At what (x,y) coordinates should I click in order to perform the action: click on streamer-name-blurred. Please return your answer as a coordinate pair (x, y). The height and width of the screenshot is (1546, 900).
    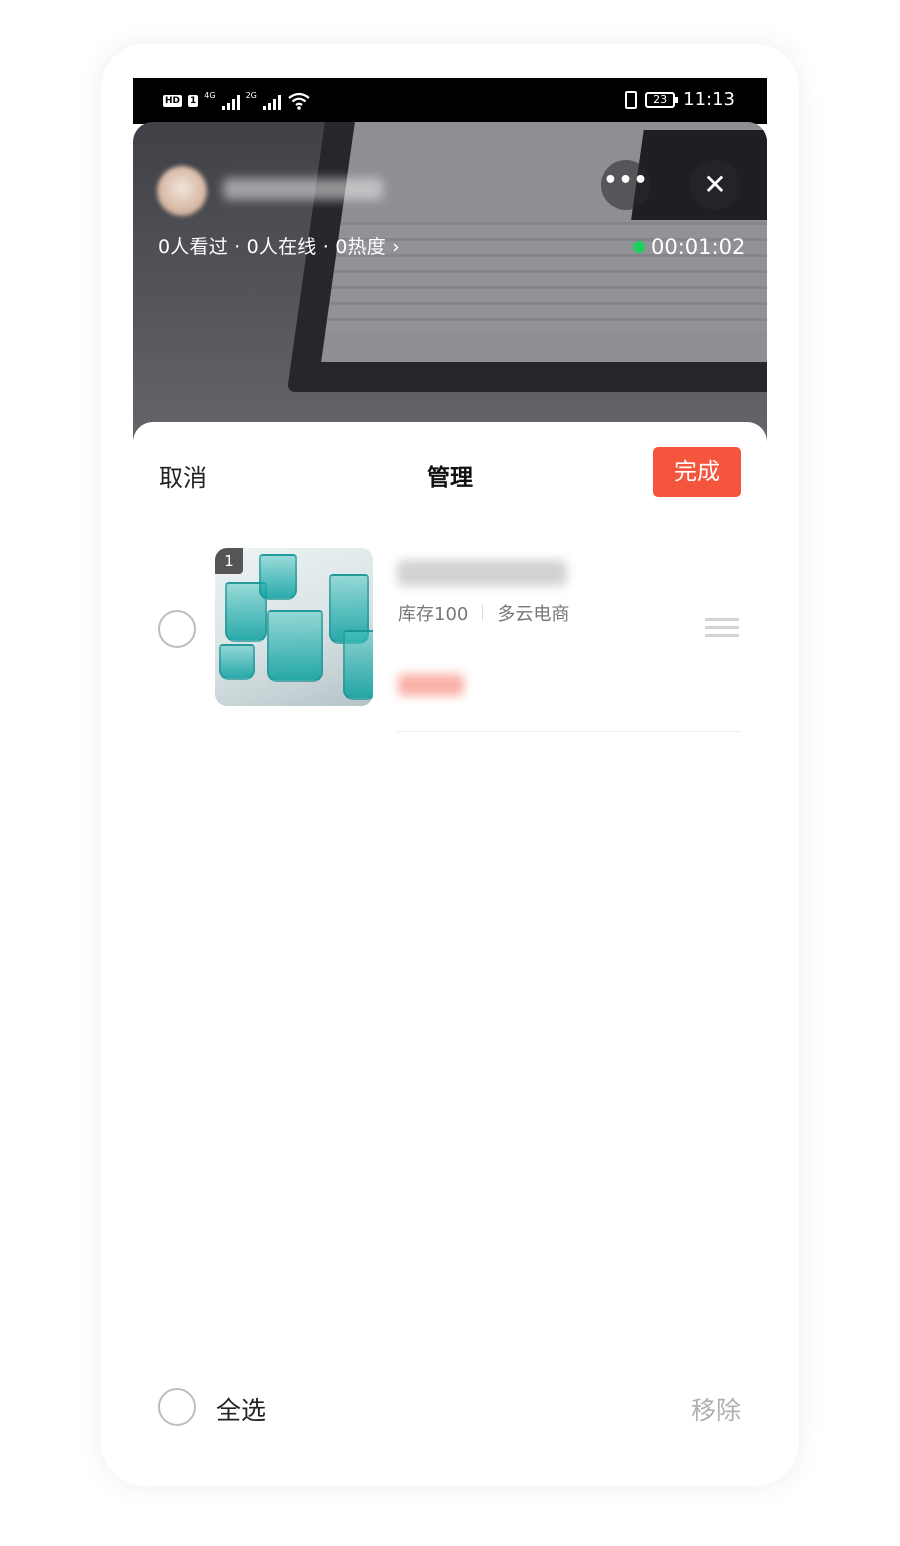
    Looking at the image, I should click on (303, 189).